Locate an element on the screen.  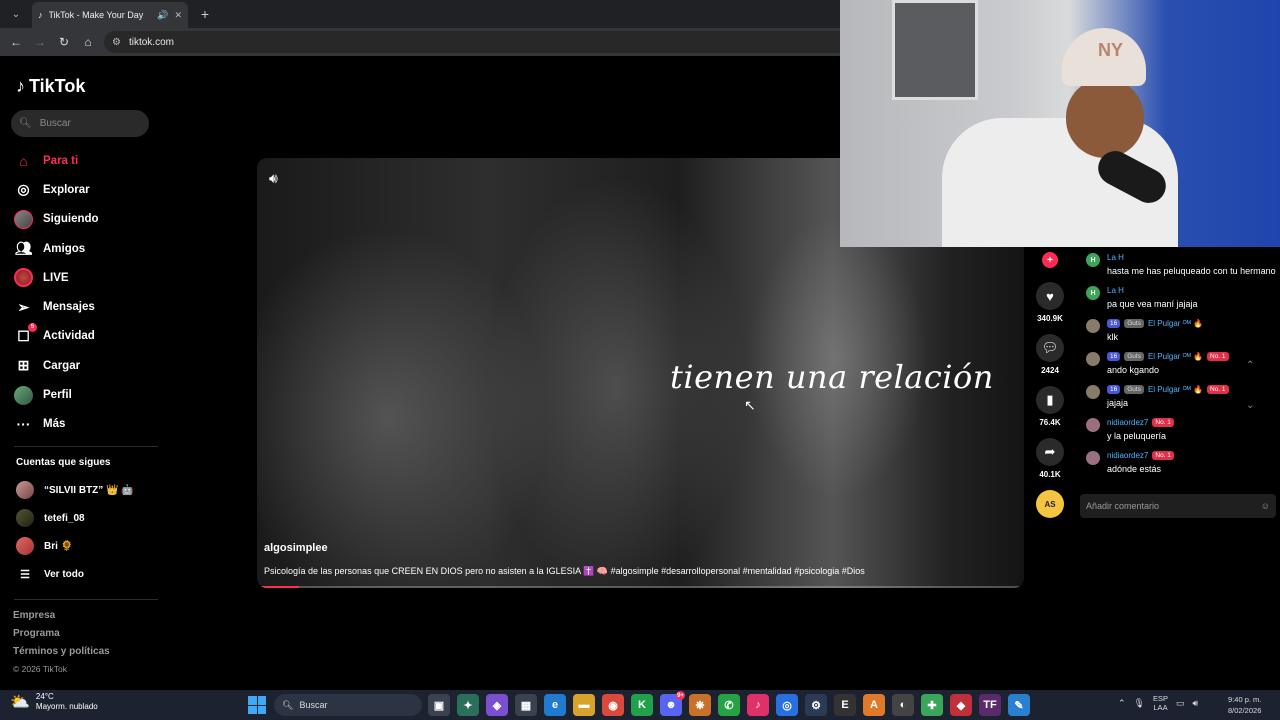
steam-icon: ⚙ is located at coordinates (816, 705).